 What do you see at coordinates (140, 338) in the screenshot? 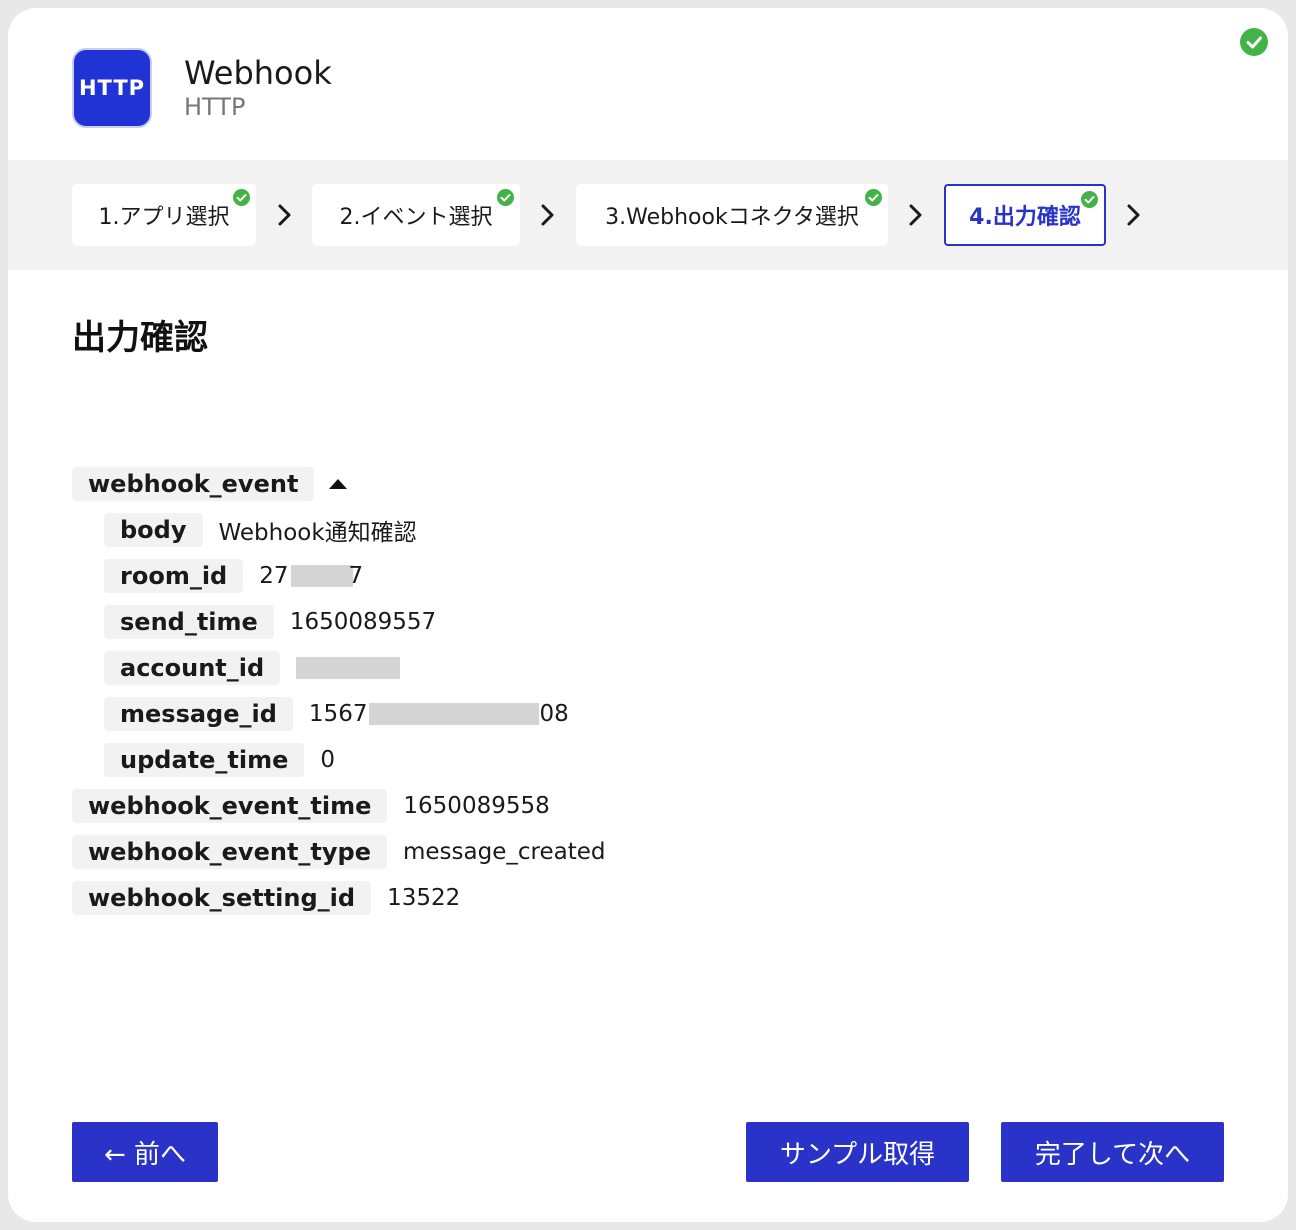
I see `section-title: 出力確認` at bounding box center [140, 338].